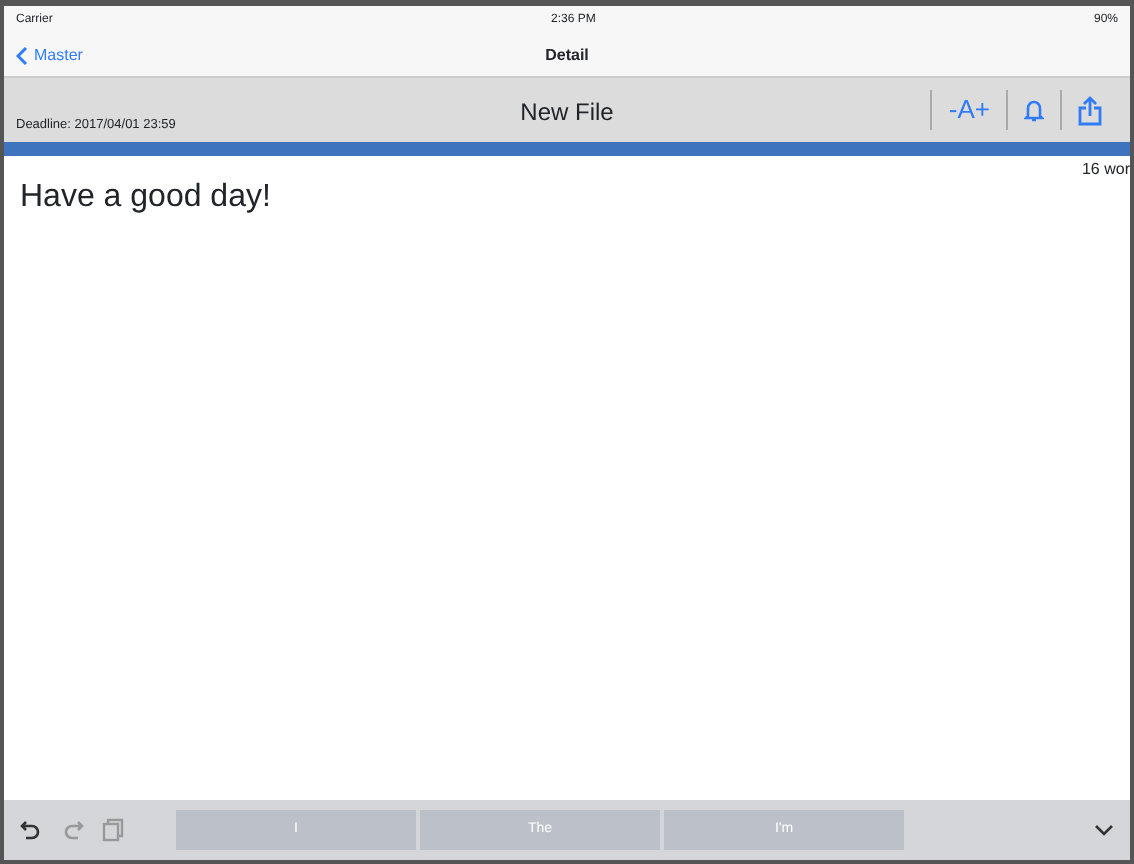 The width and height of the screenshot is (1134, 864). I want to click on chevron-left-icon, so click(22, 55).